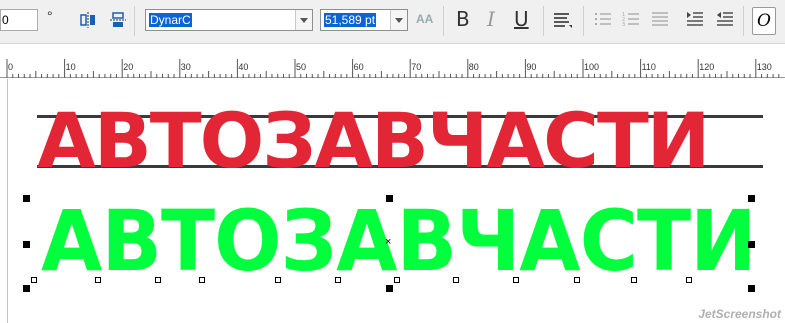 Image resolution: width=785 pixels, height=323 pixels. Describe the element at coordinates (660, 19) in the screenshot. I see `drop-cap-icon` at that location.